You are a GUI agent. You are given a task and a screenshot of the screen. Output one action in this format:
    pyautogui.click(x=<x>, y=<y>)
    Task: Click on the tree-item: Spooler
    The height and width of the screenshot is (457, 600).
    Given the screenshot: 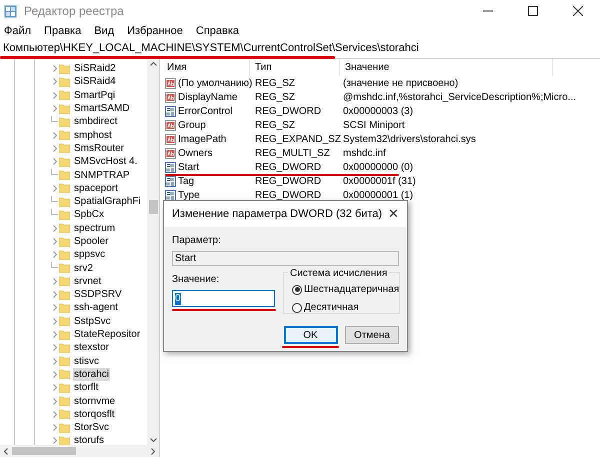 What is the action you would take?
    pyautogui.click(x=91, y=241)
    